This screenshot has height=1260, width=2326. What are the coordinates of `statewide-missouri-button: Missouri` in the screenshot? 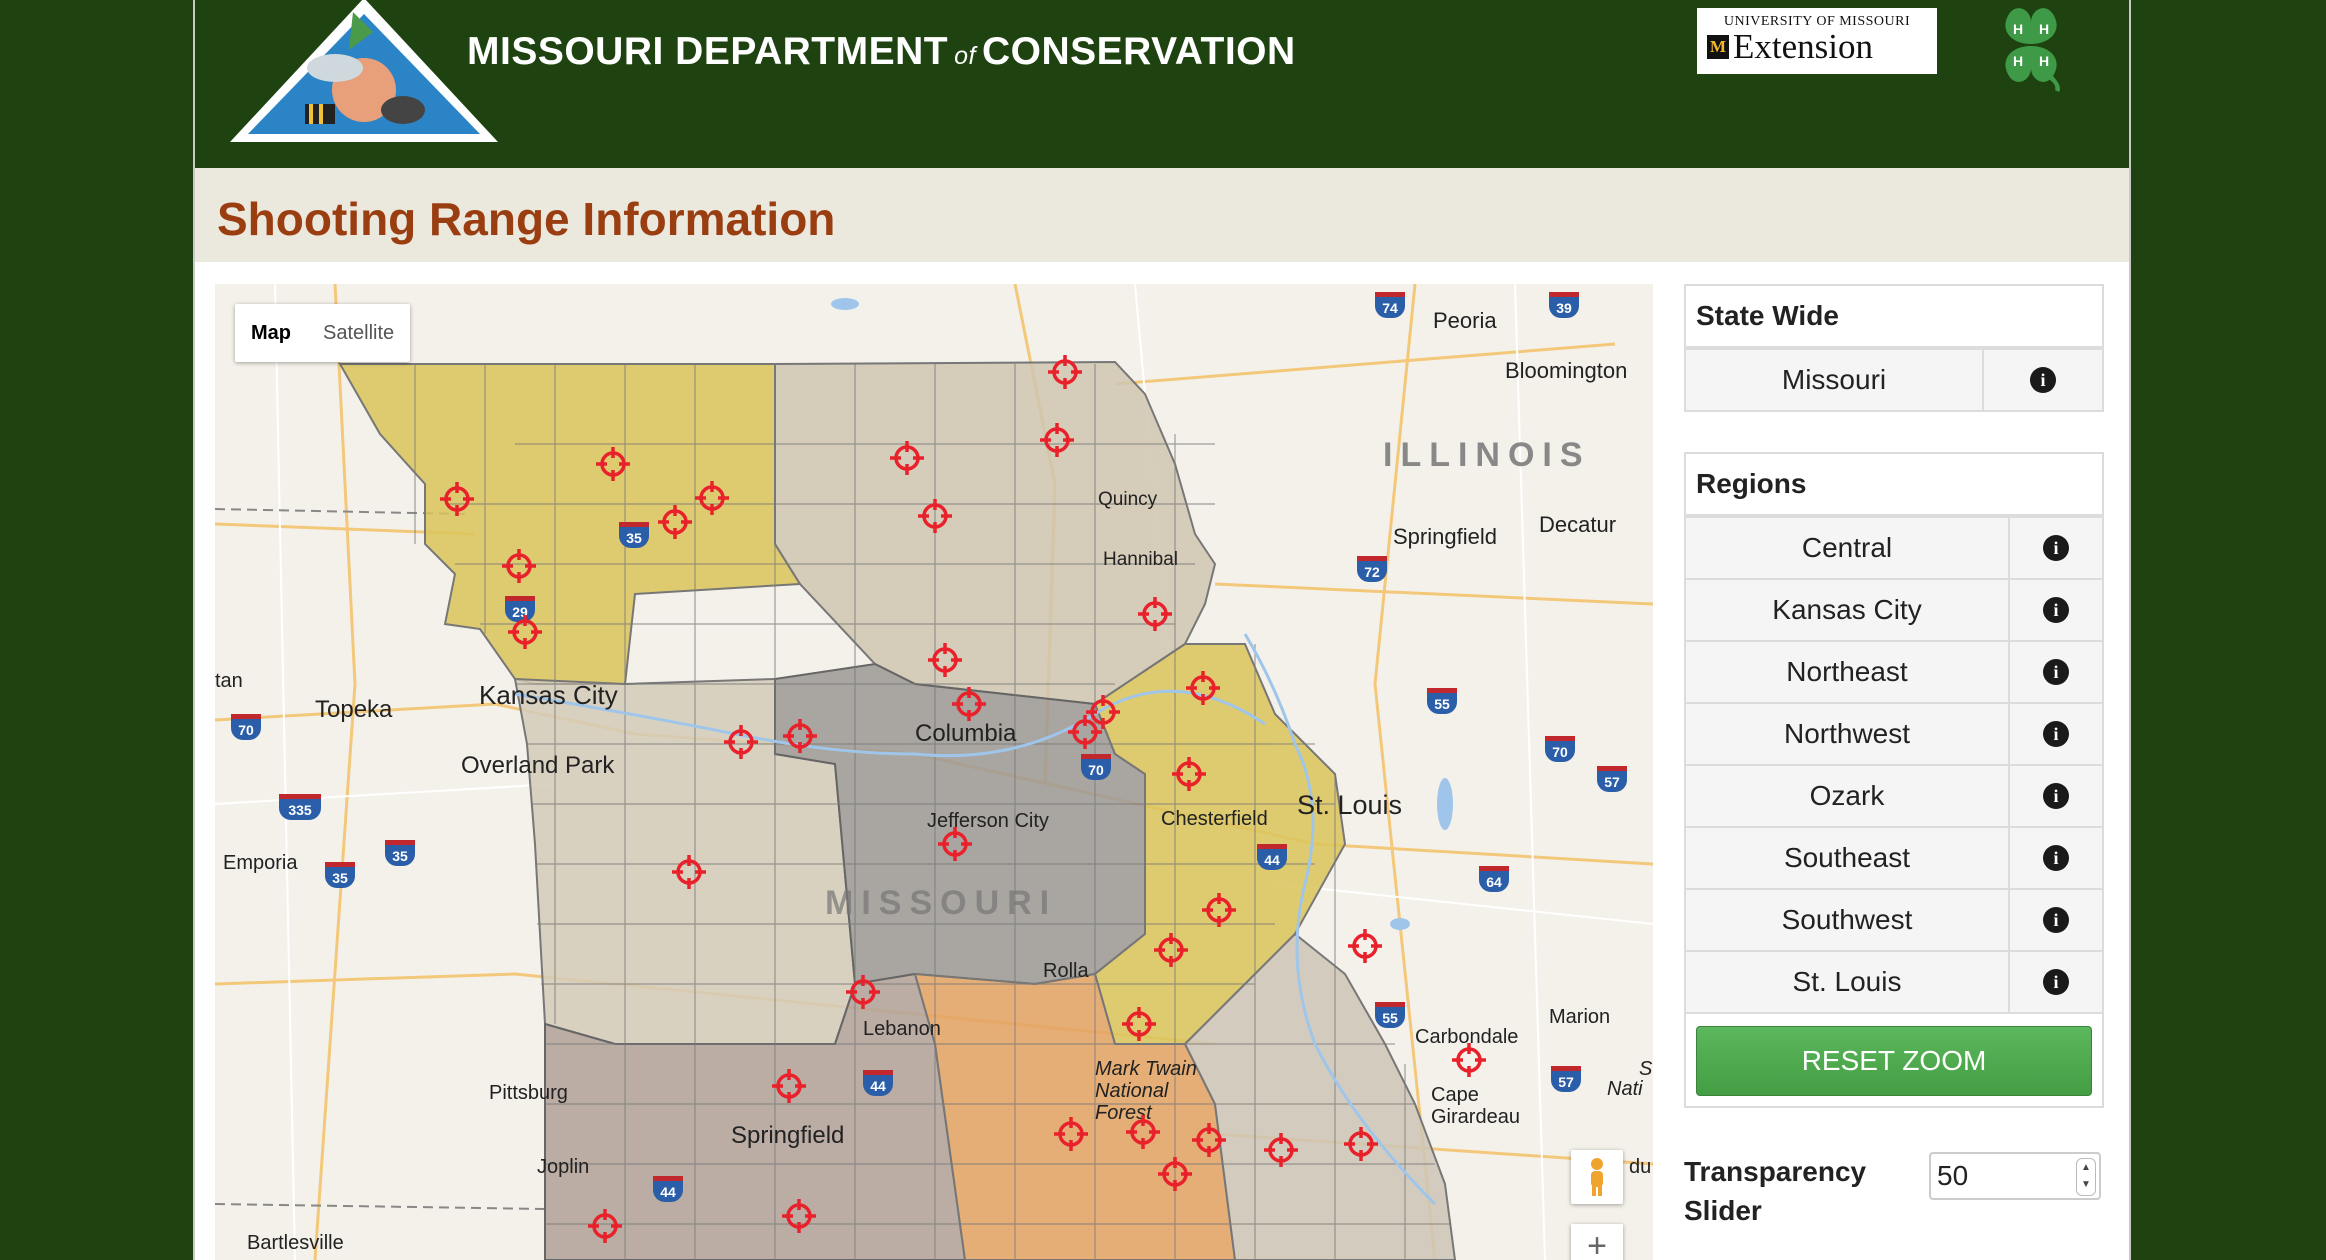 It's located at (1835, 380).